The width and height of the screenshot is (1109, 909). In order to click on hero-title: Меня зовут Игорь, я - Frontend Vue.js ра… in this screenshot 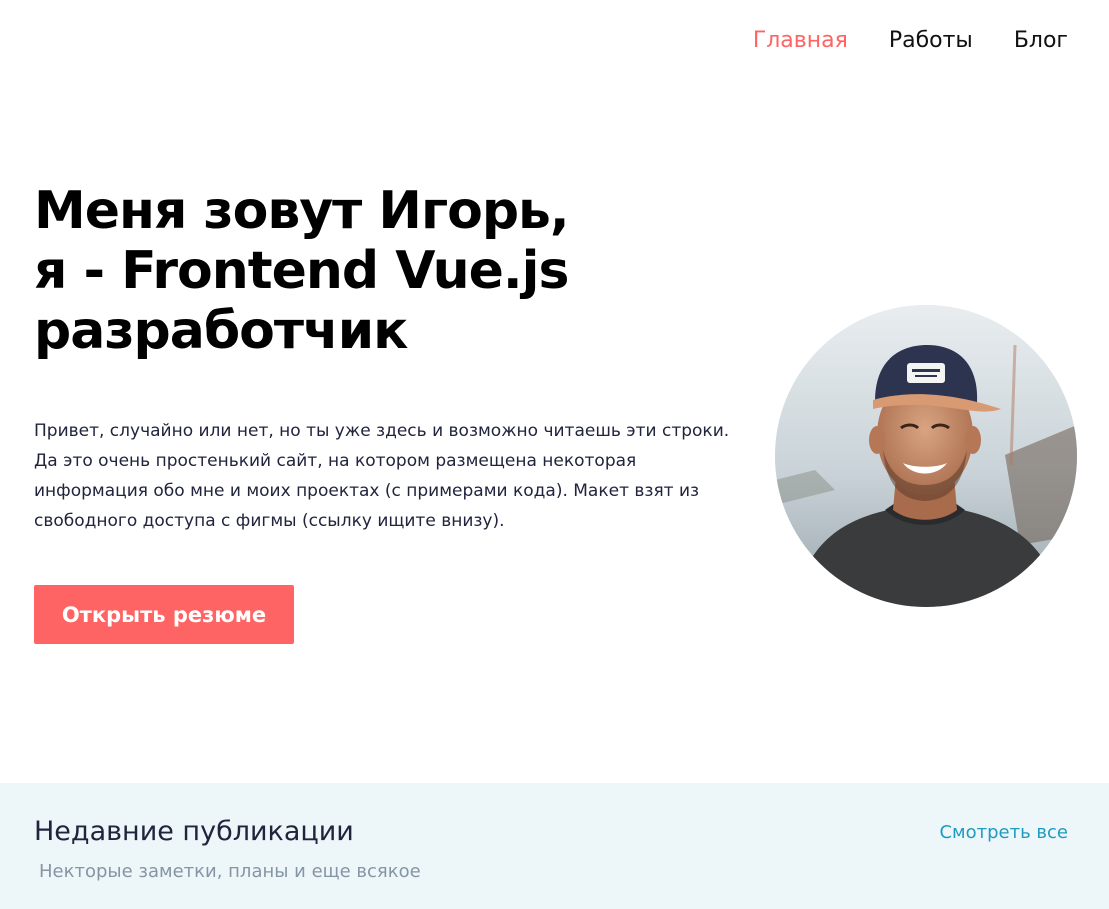, I will do `click(354, 271)`.